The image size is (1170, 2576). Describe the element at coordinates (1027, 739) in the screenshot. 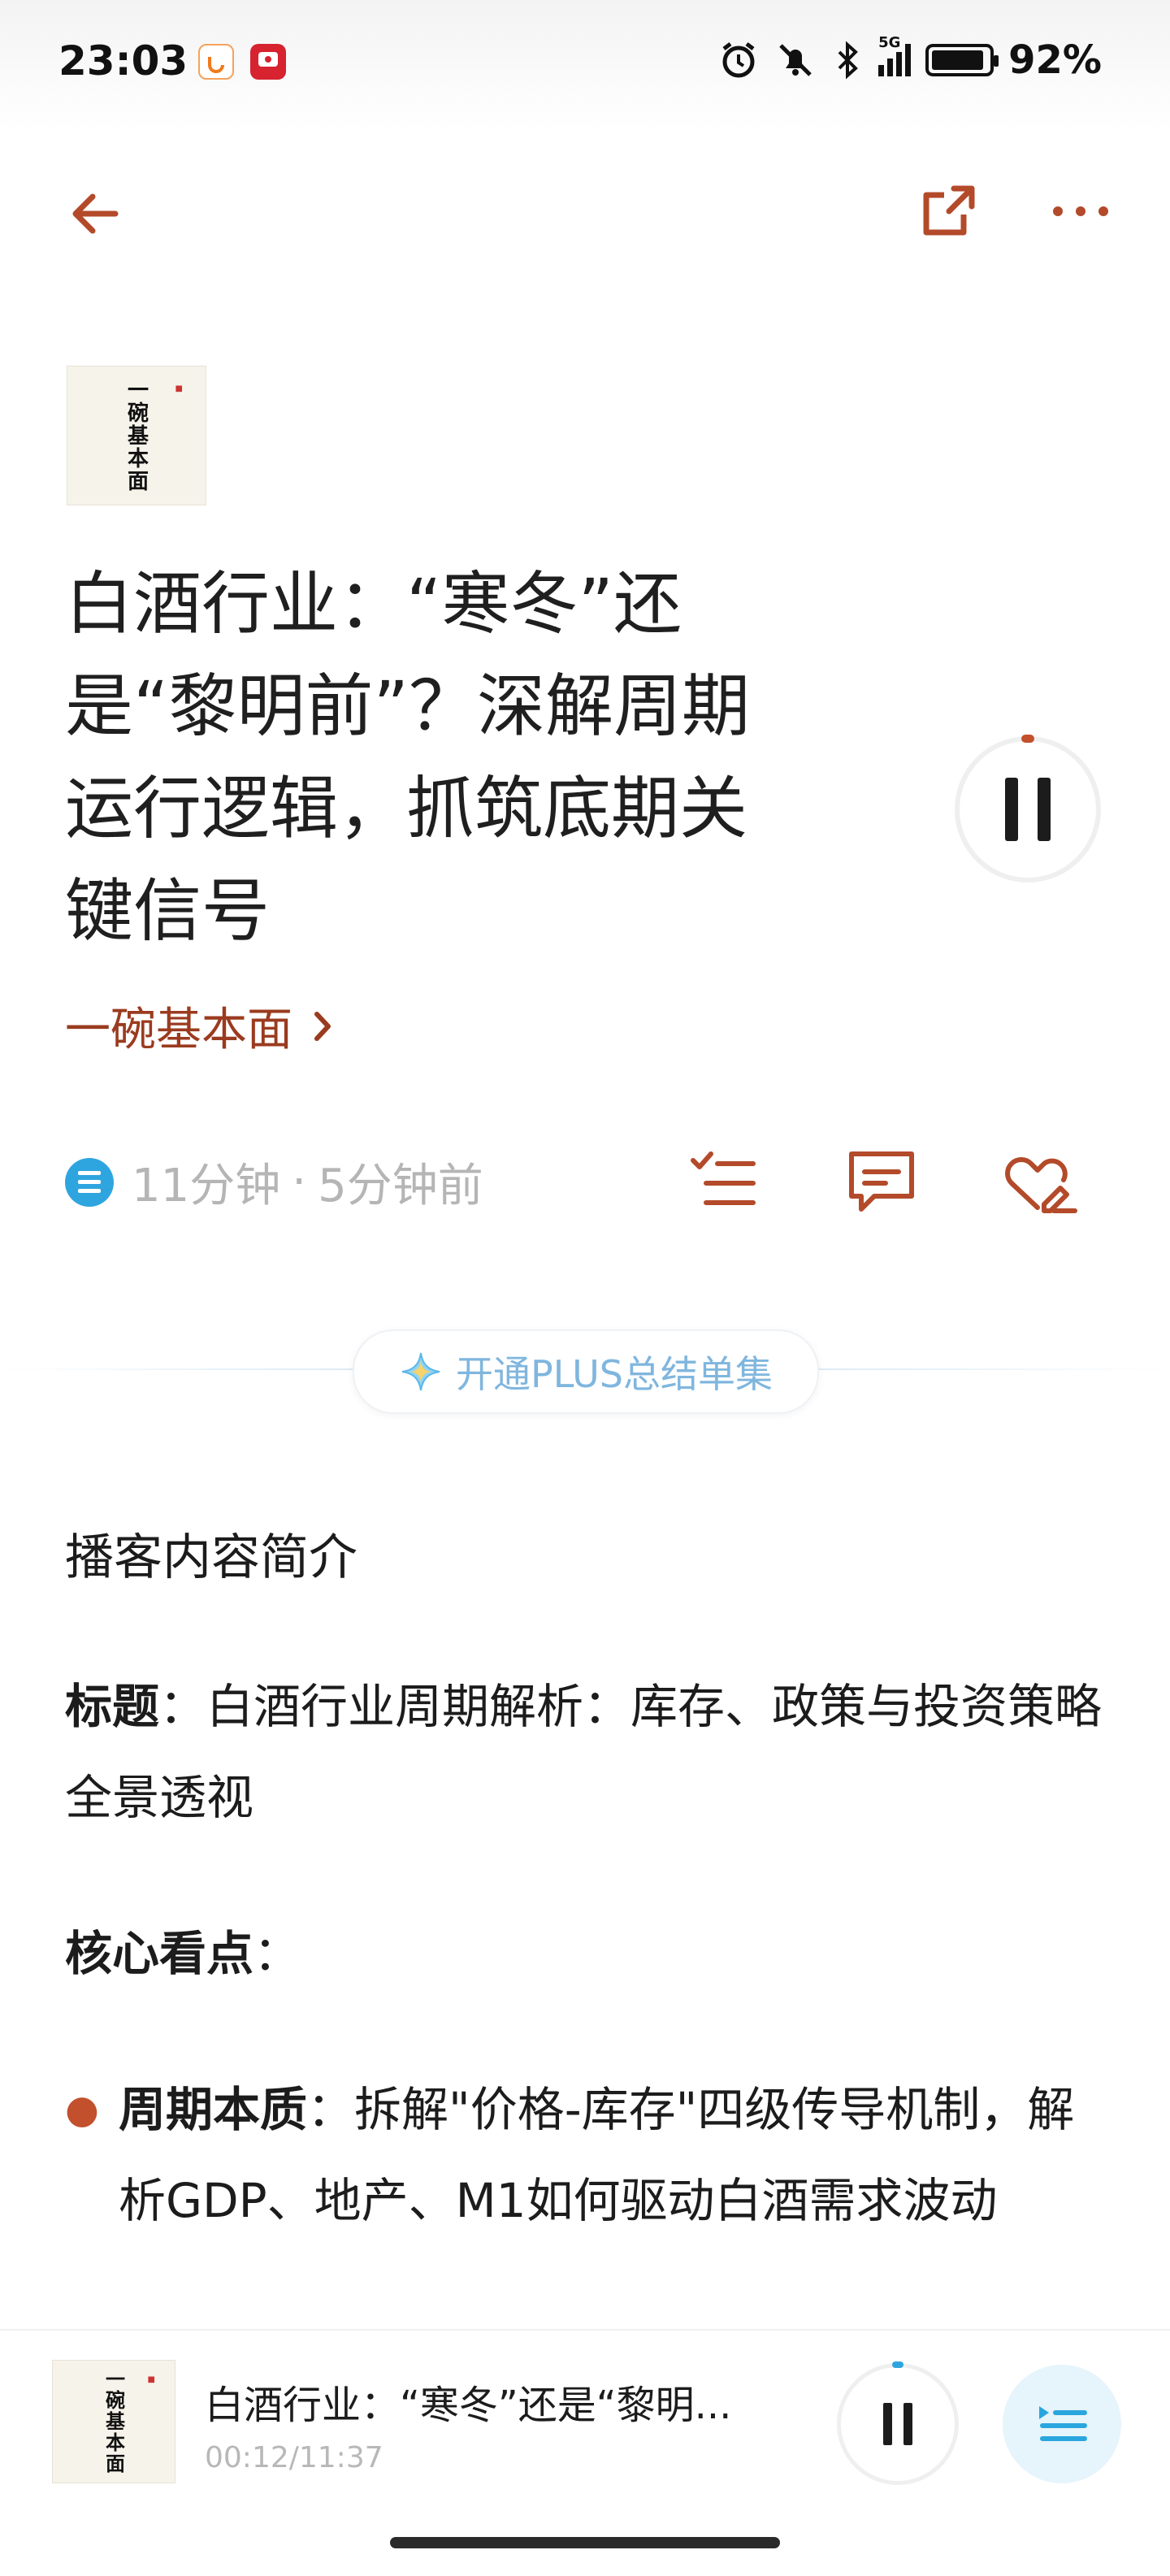

I see `progress-indicator` at that location.